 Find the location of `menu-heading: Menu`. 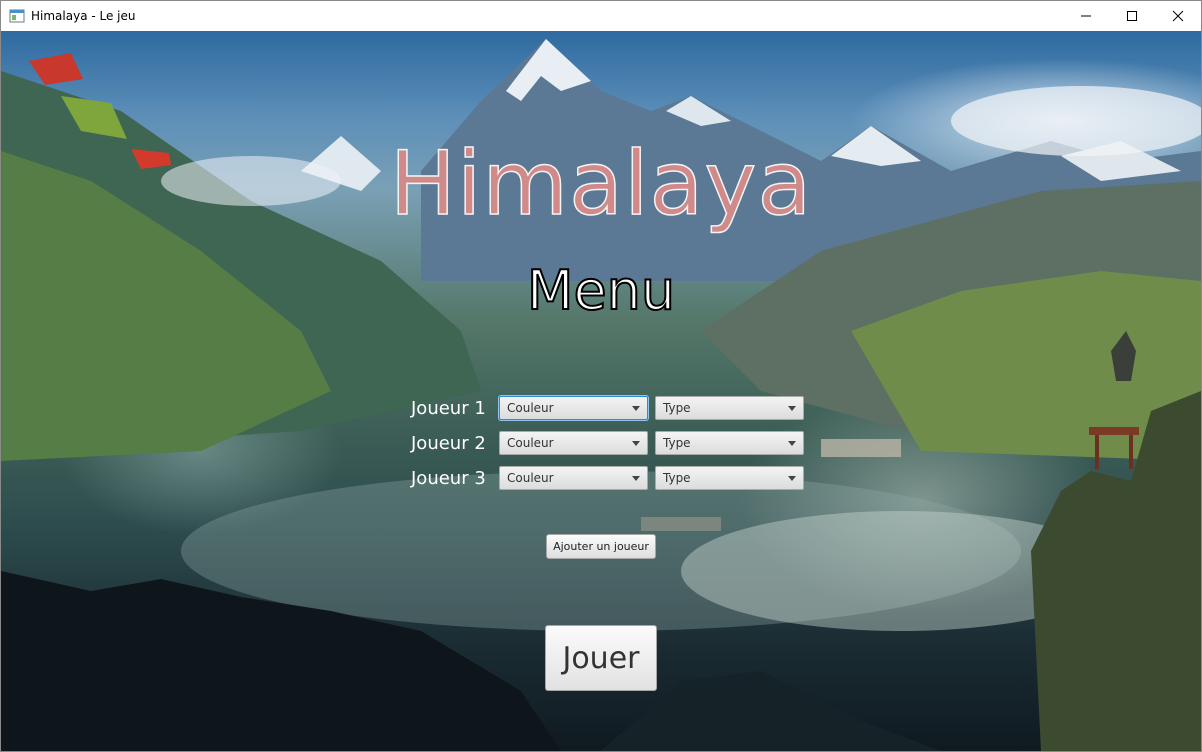

menu-heading: Menu is located at coordinates (601, 290).